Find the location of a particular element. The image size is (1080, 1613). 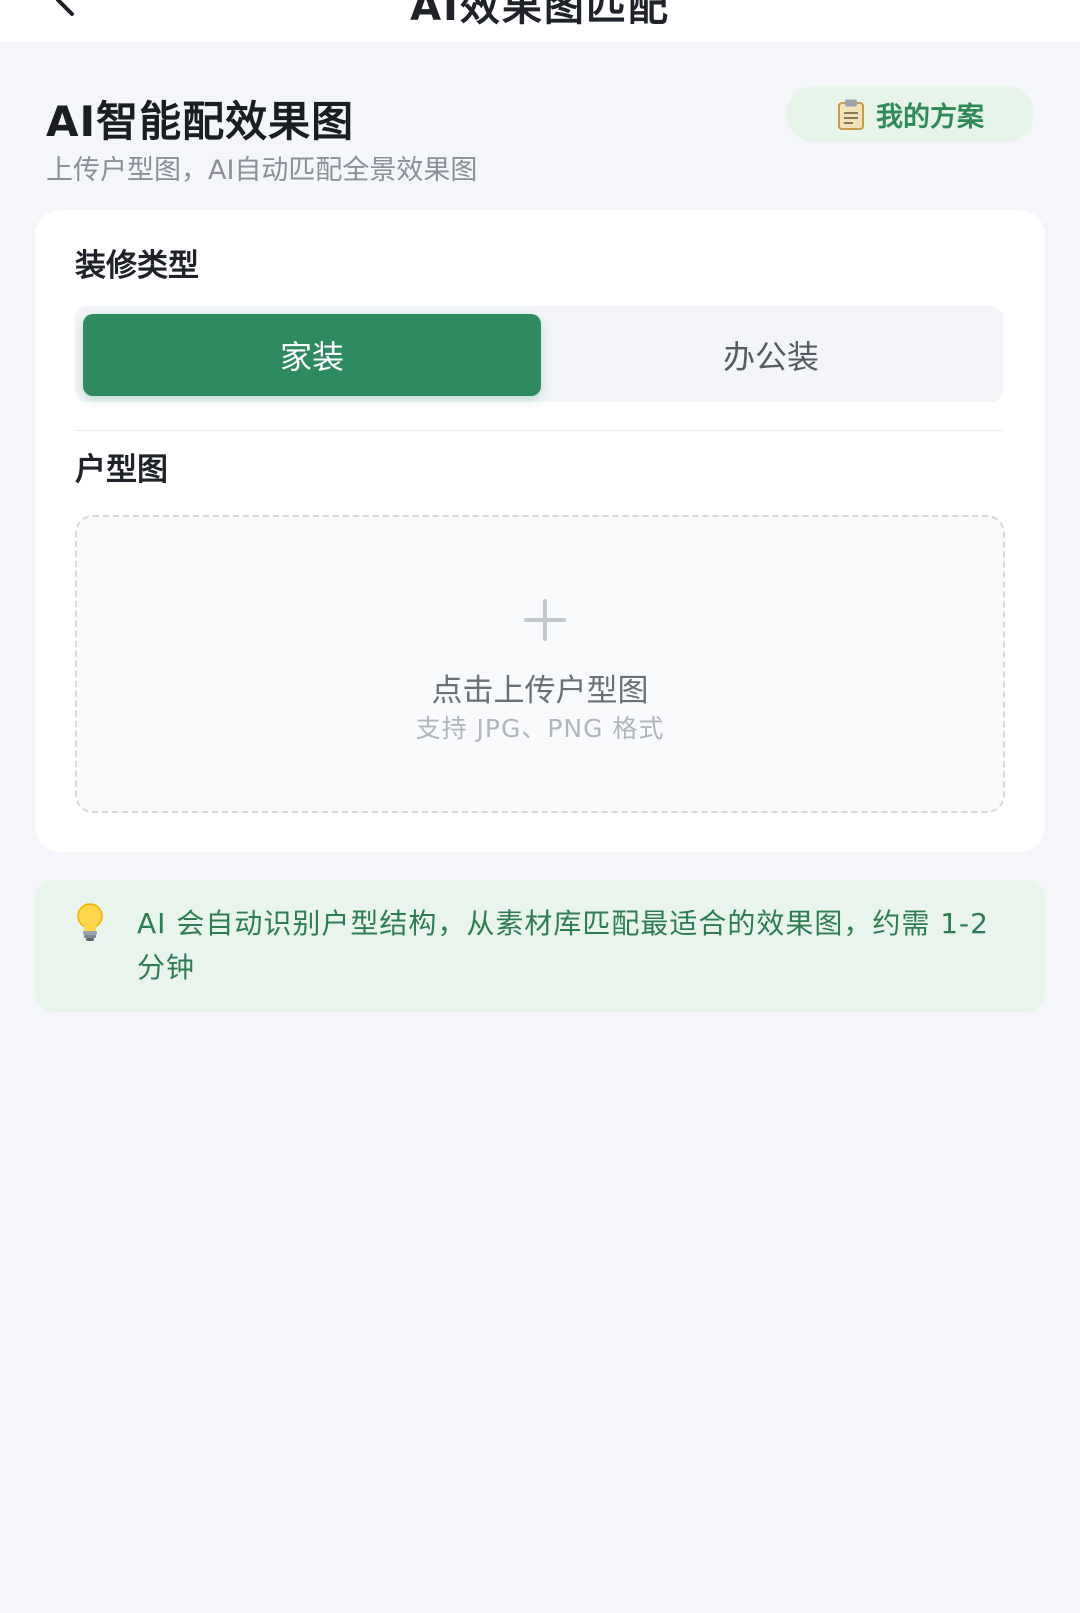

option-office-decoration: 办公装 is located at coordinates (771, 355).